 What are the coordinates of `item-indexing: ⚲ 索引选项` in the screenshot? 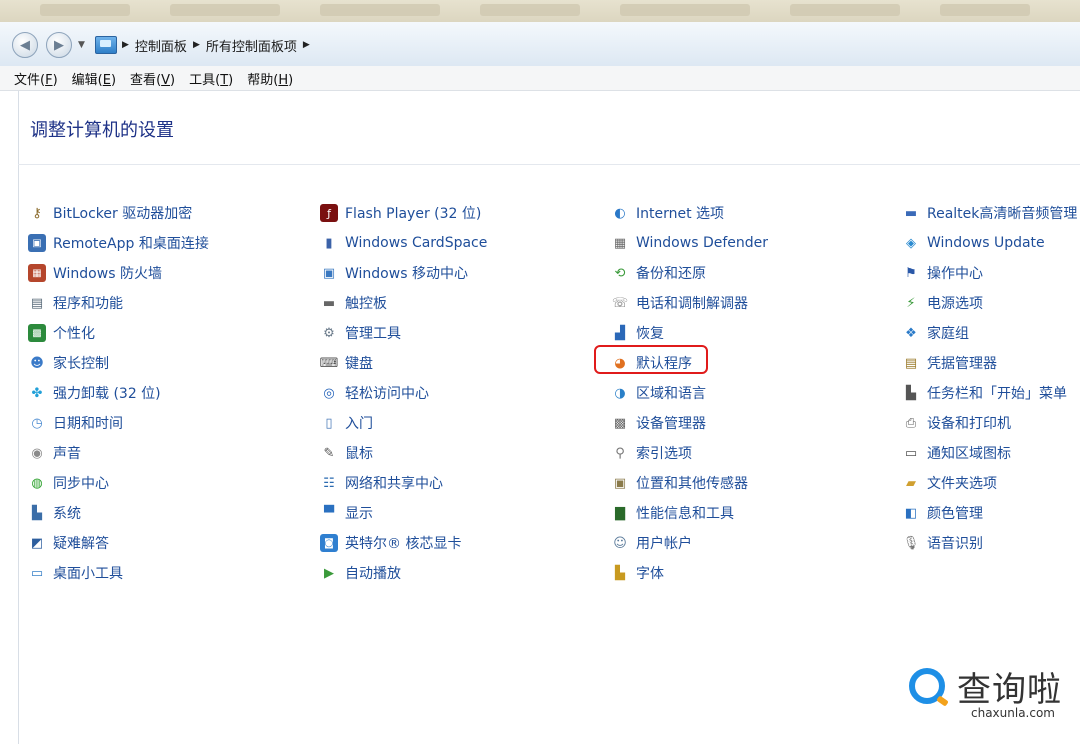 It's located at (756, 453).